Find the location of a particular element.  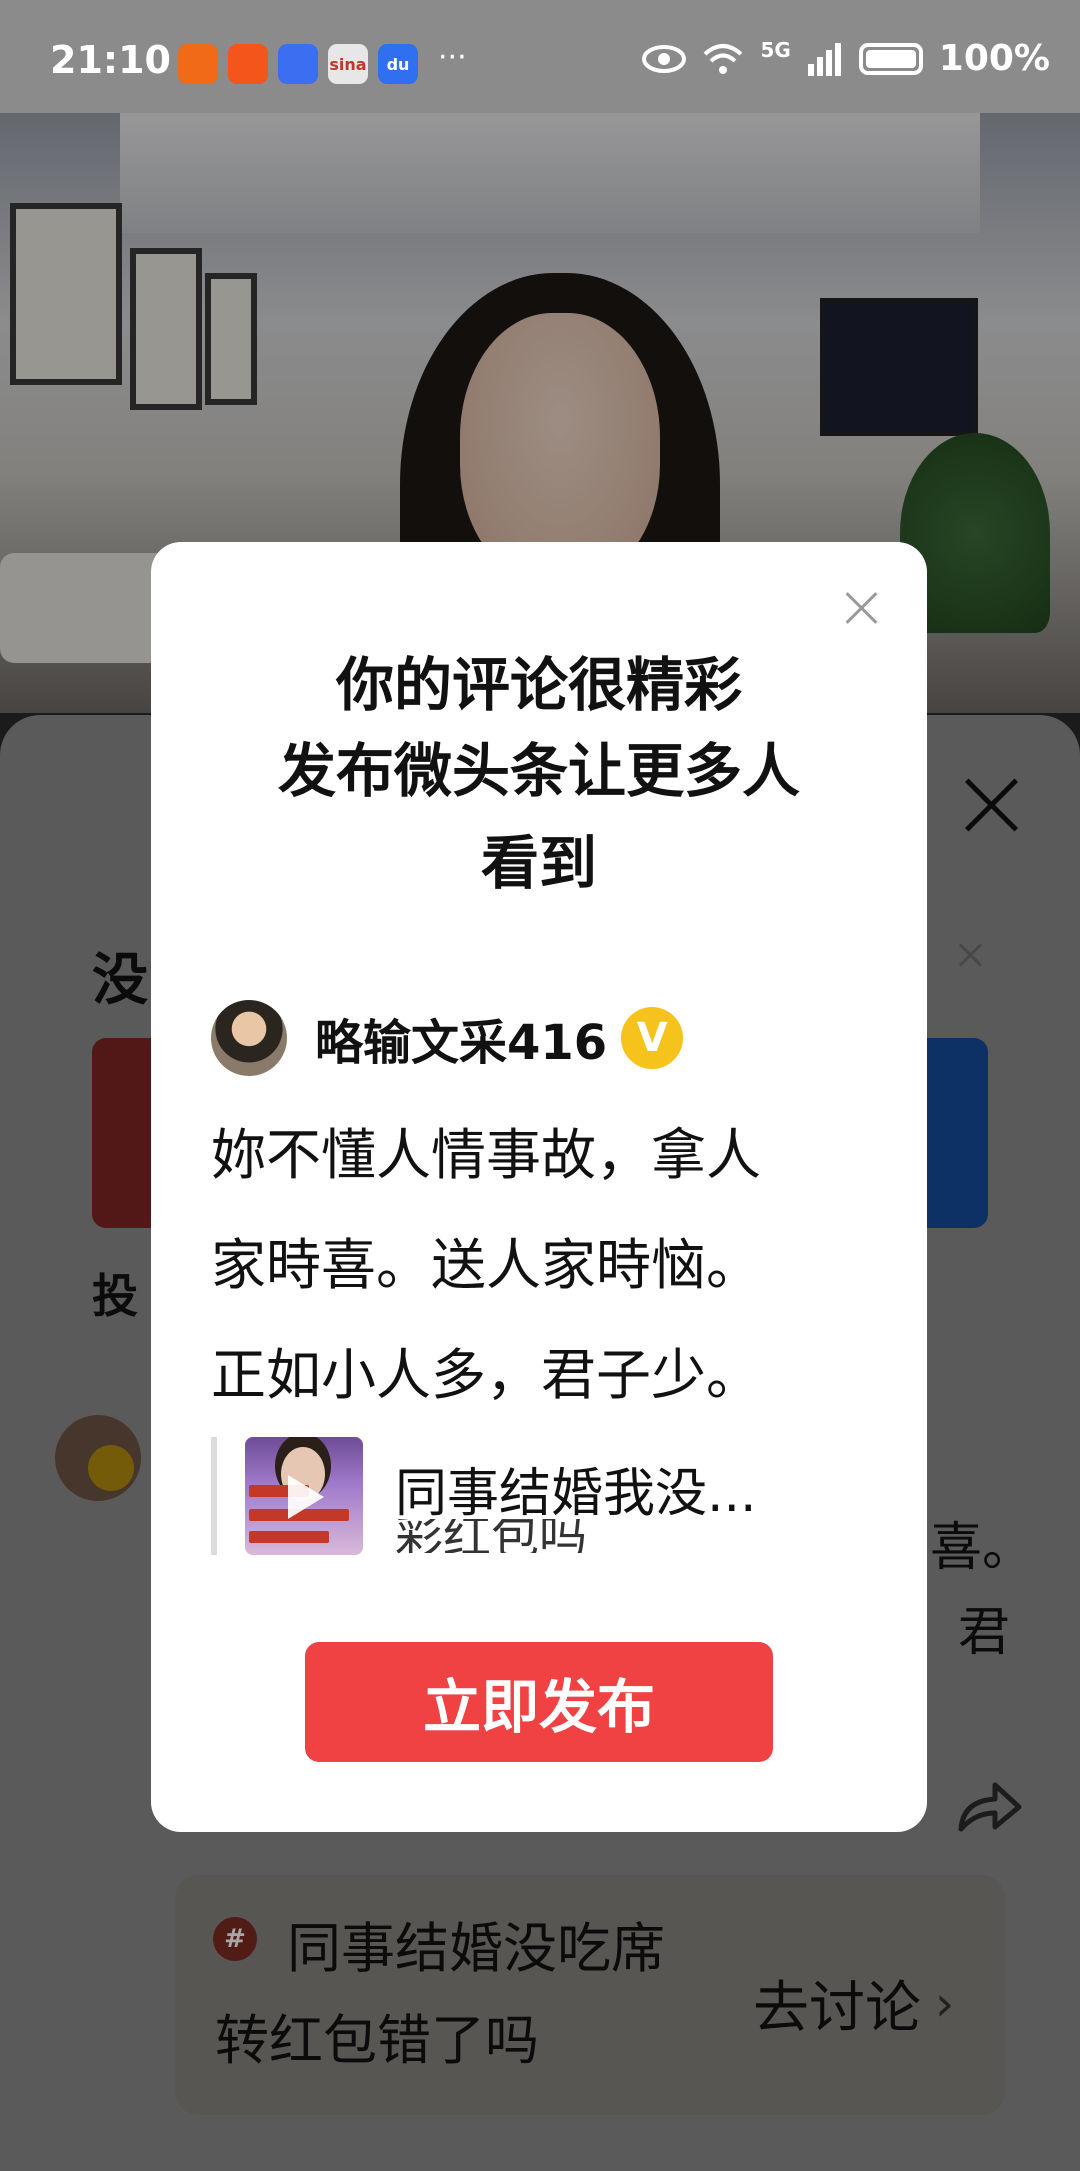

thumbnail-caption is located at coordinates (289, 1537).